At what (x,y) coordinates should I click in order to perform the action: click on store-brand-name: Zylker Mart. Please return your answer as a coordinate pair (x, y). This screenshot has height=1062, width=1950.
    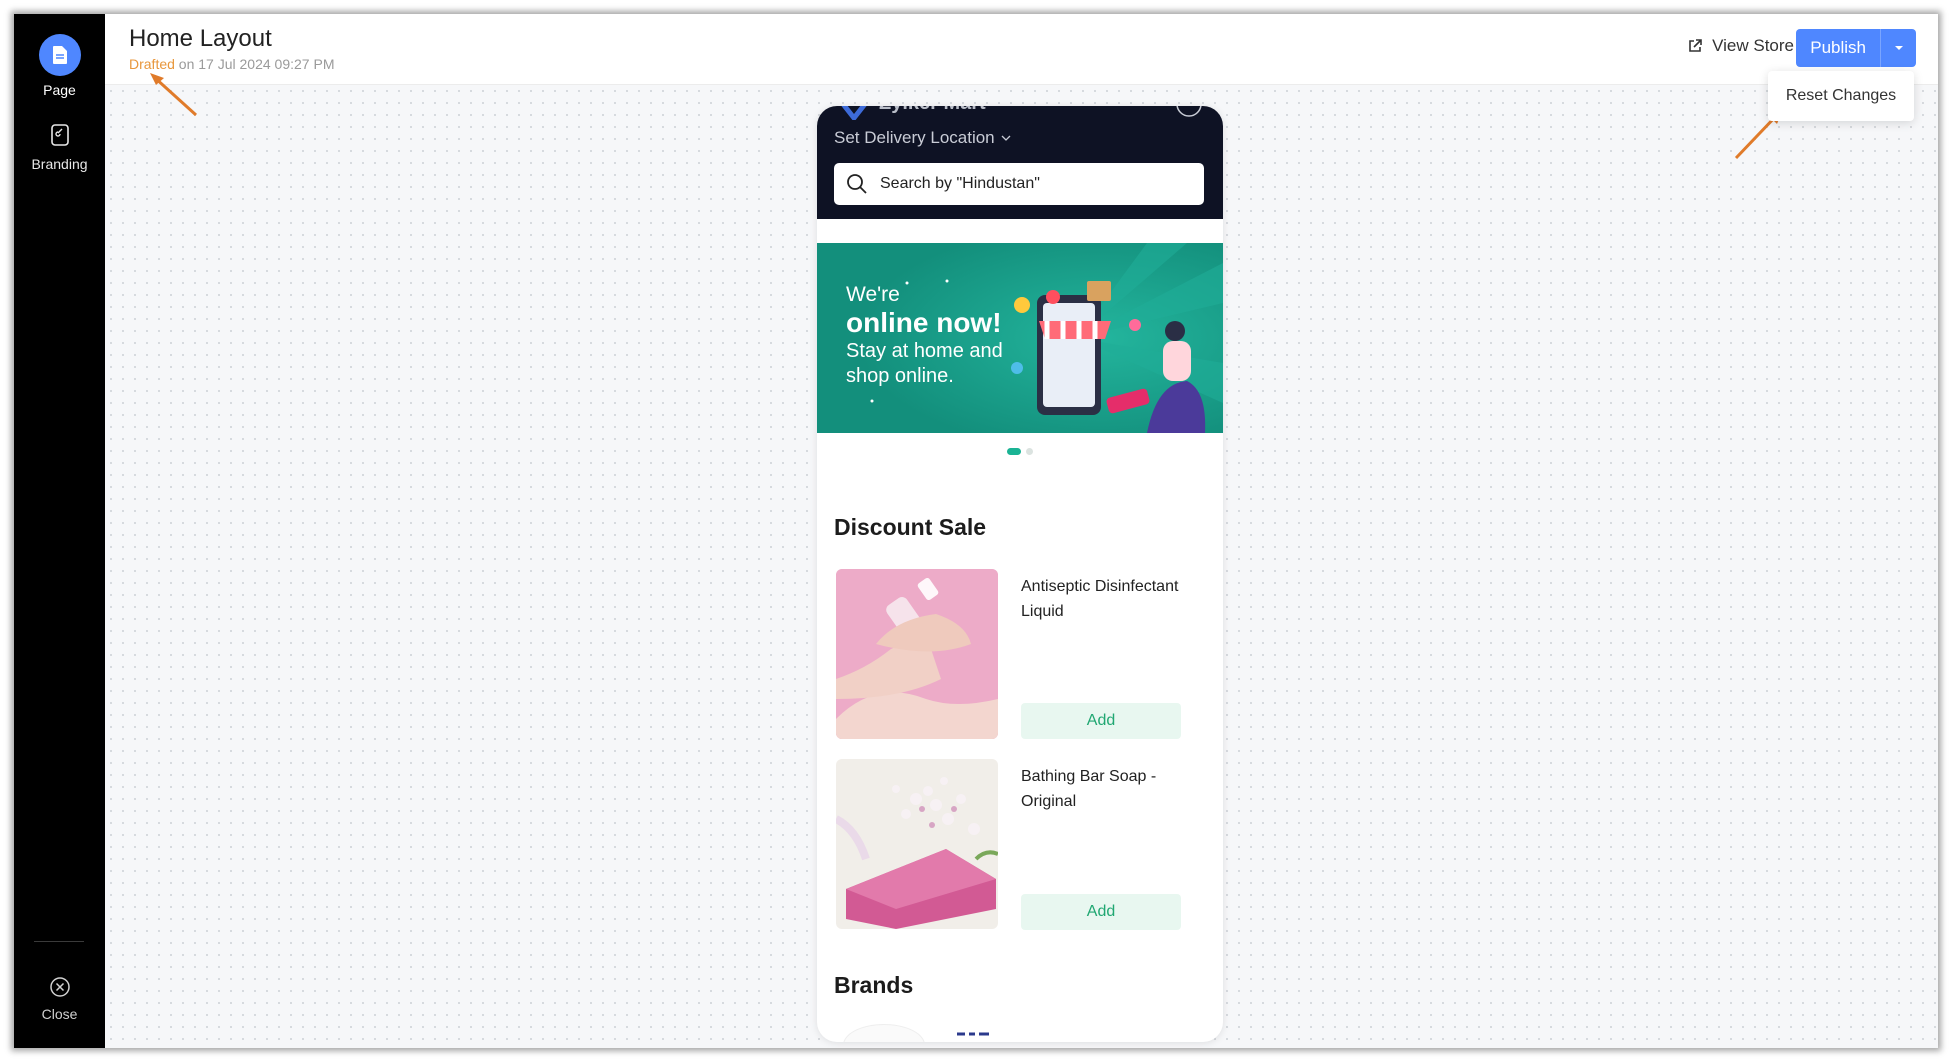
    Looking at the image, I should click on (932, 110).